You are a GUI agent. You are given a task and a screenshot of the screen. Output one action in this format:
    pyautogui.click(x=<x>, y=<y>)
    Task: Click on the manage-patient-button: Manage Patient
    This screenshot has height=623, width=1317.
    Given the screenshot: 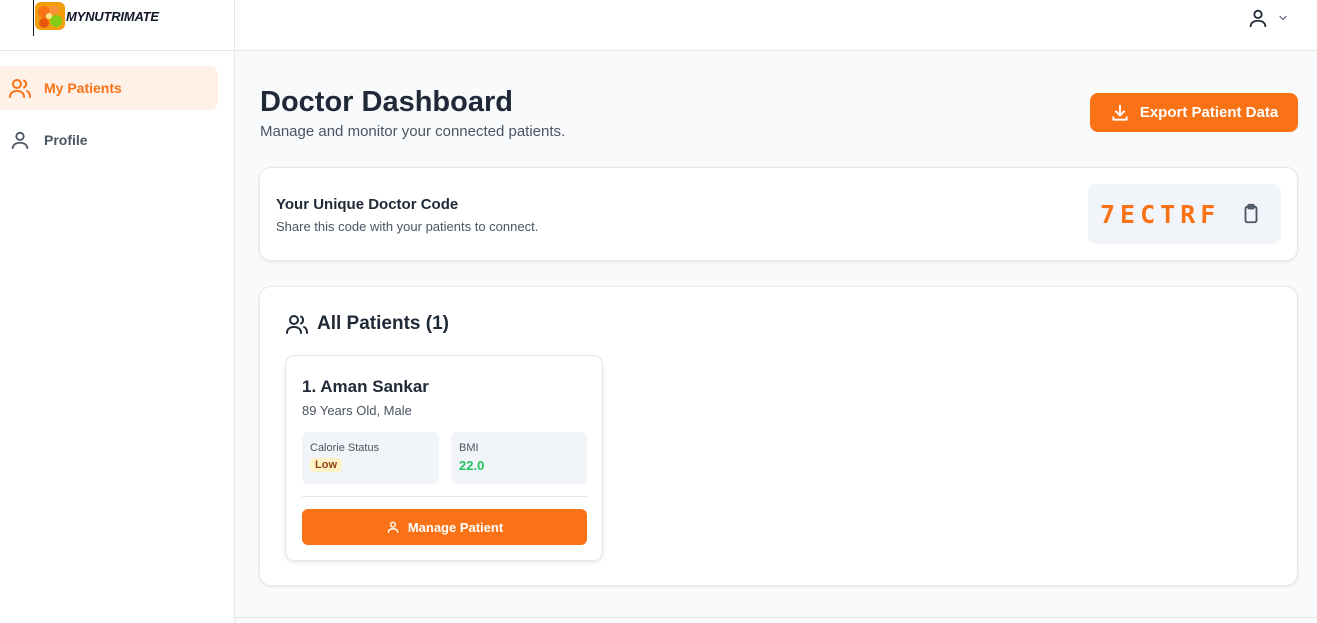 What is the action you would take?
    pyautogui.click(x=444, y=527)
    